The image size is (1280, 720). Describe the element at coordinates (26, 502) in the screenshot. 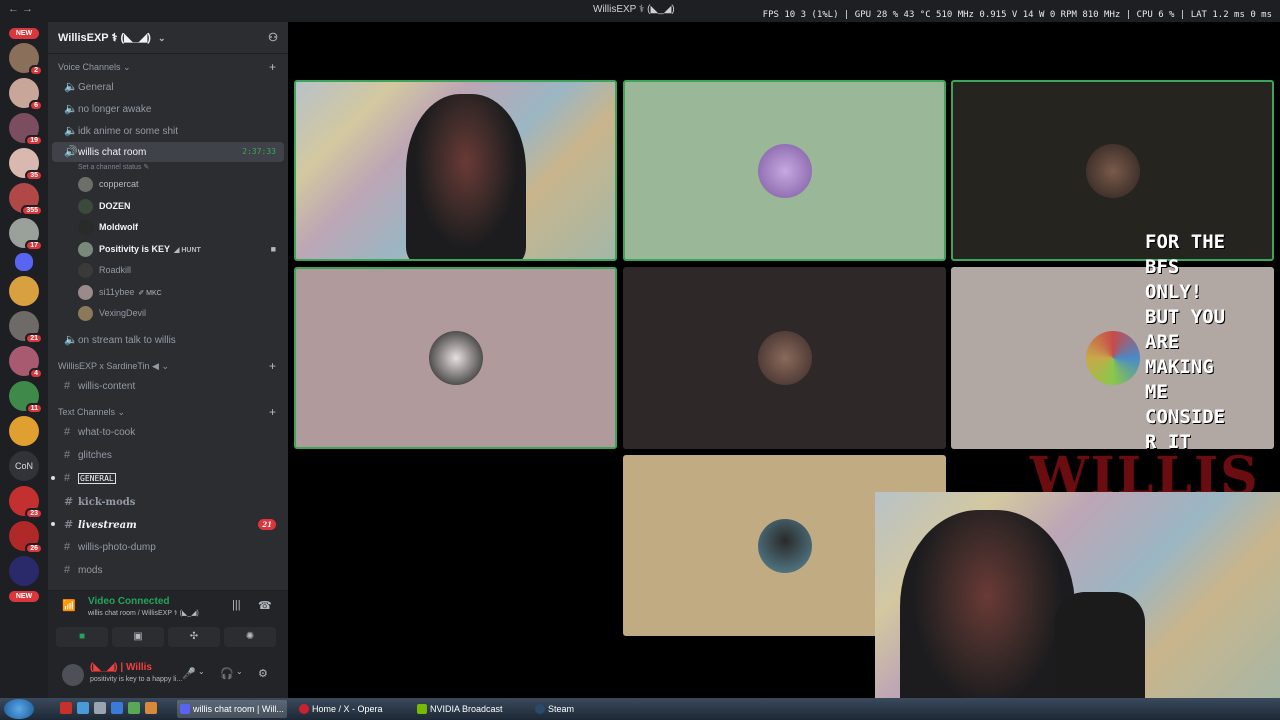

I see `server-icon: 23` at that location.